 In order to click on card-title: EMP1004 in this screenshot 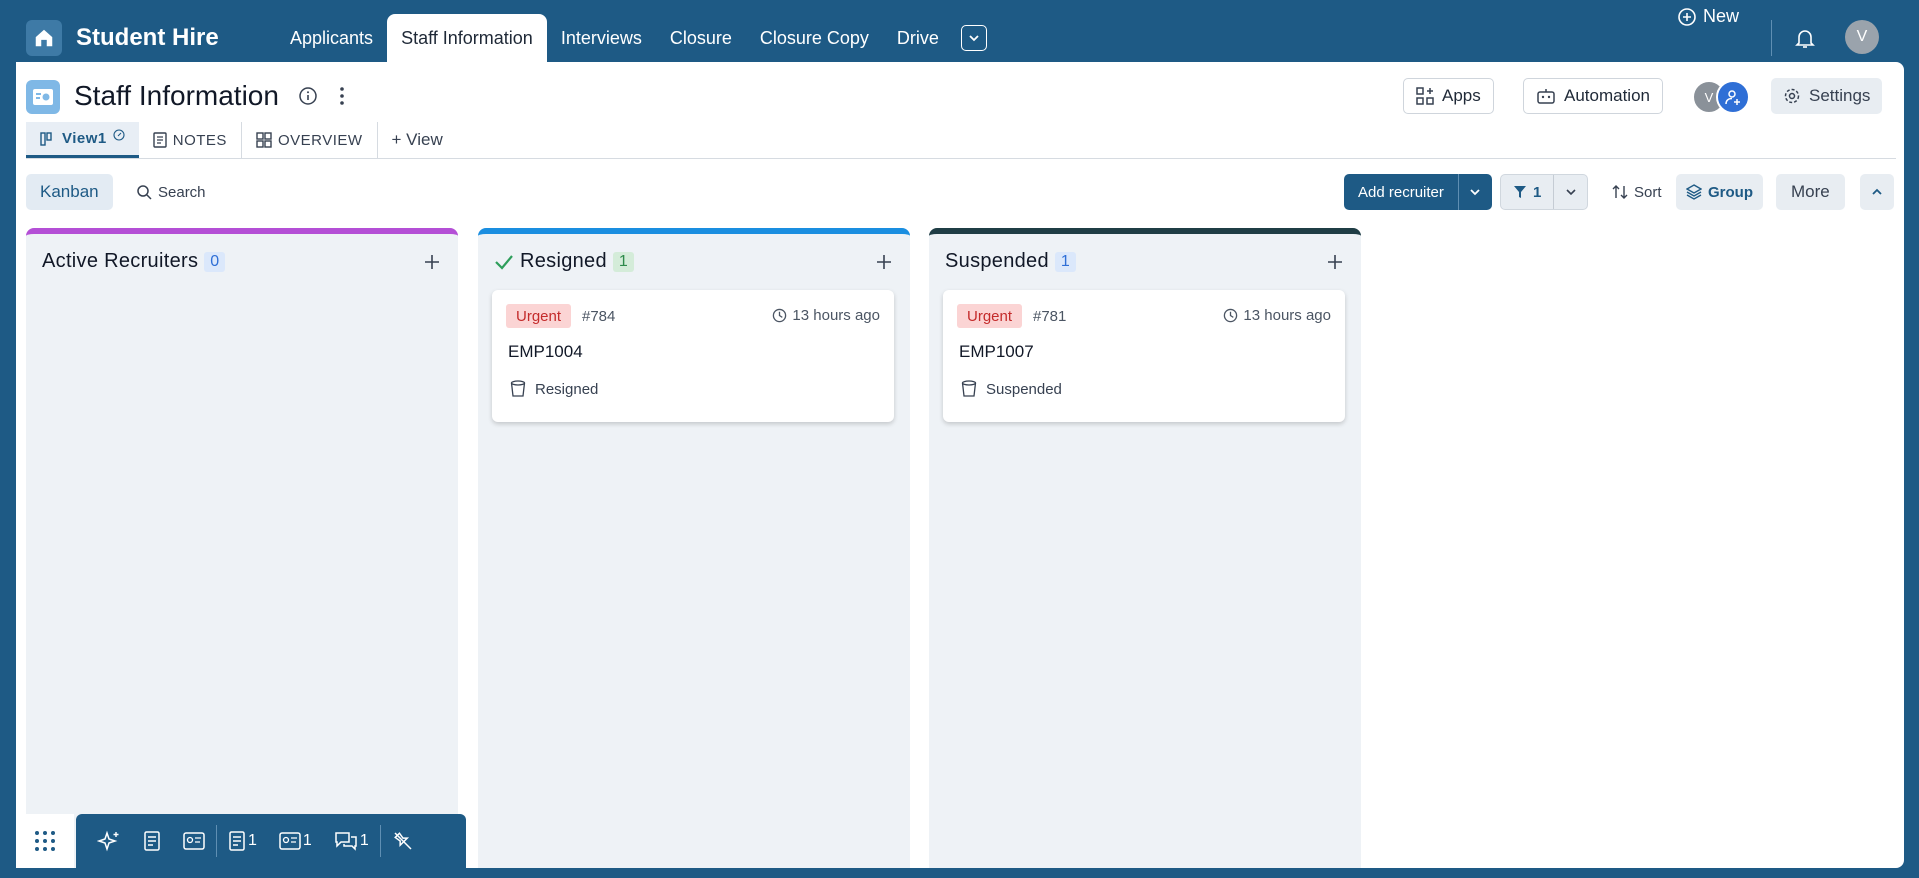, I will do `click(545, 351)`.